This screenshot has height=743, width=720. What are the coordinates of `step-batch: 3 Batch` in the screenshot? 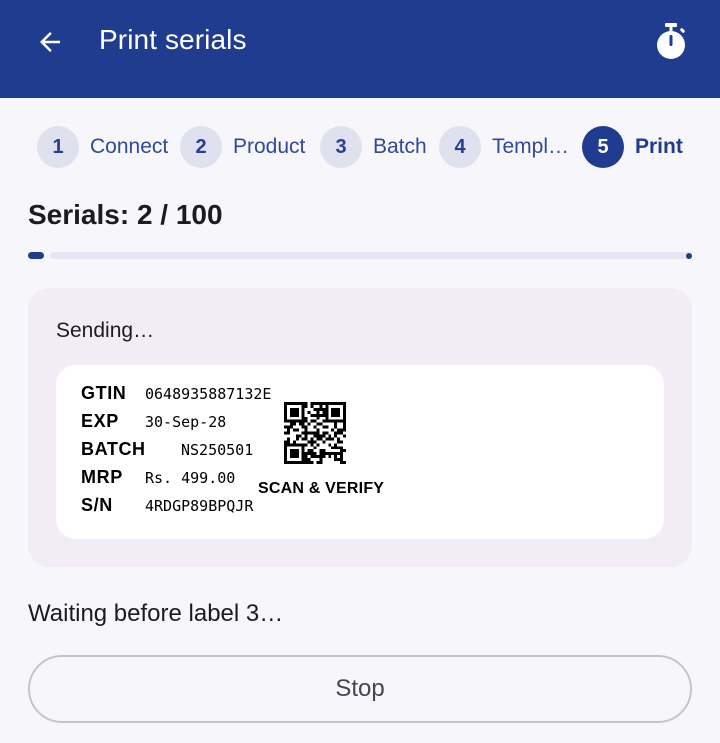 It's located at (373, 147).